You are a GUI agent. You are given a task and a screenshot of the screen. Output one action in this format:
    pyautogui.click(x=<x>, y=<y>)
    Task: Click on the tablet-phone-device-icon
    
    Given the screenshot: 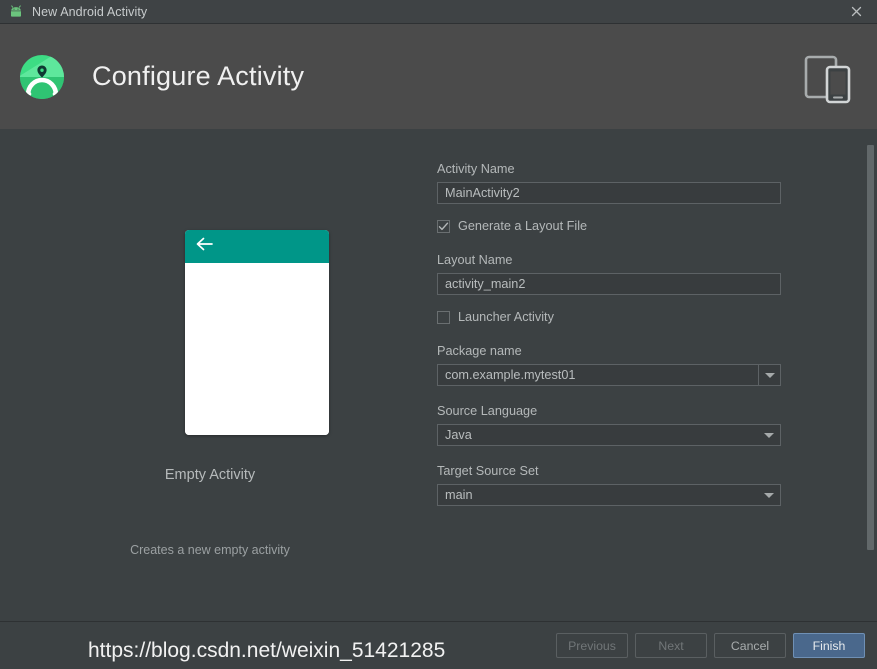 What is the action you would take?
    pyautogui.click(x=826, y=77)
    